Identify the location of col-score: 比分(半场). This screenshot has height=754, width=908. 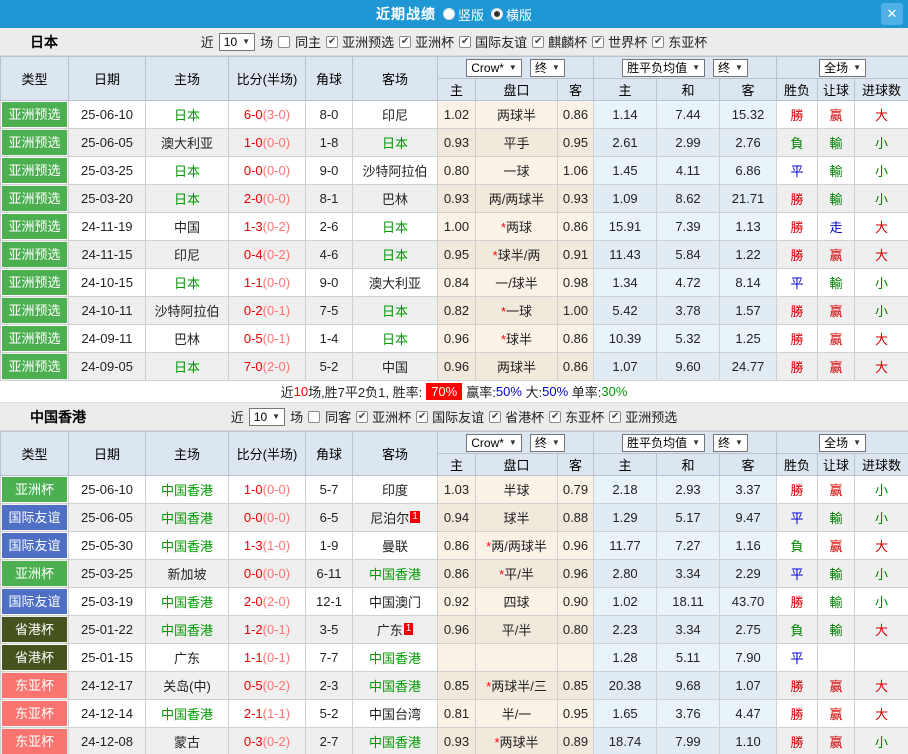
(267, 453).